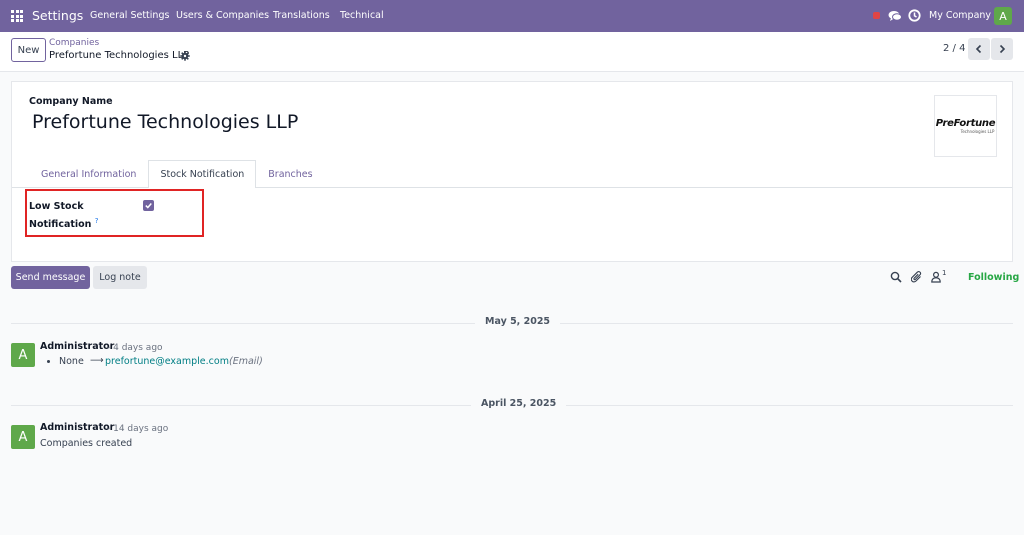 The image size is (1024, 535). I want to click on chevron-left-icon, so click(978, 49).